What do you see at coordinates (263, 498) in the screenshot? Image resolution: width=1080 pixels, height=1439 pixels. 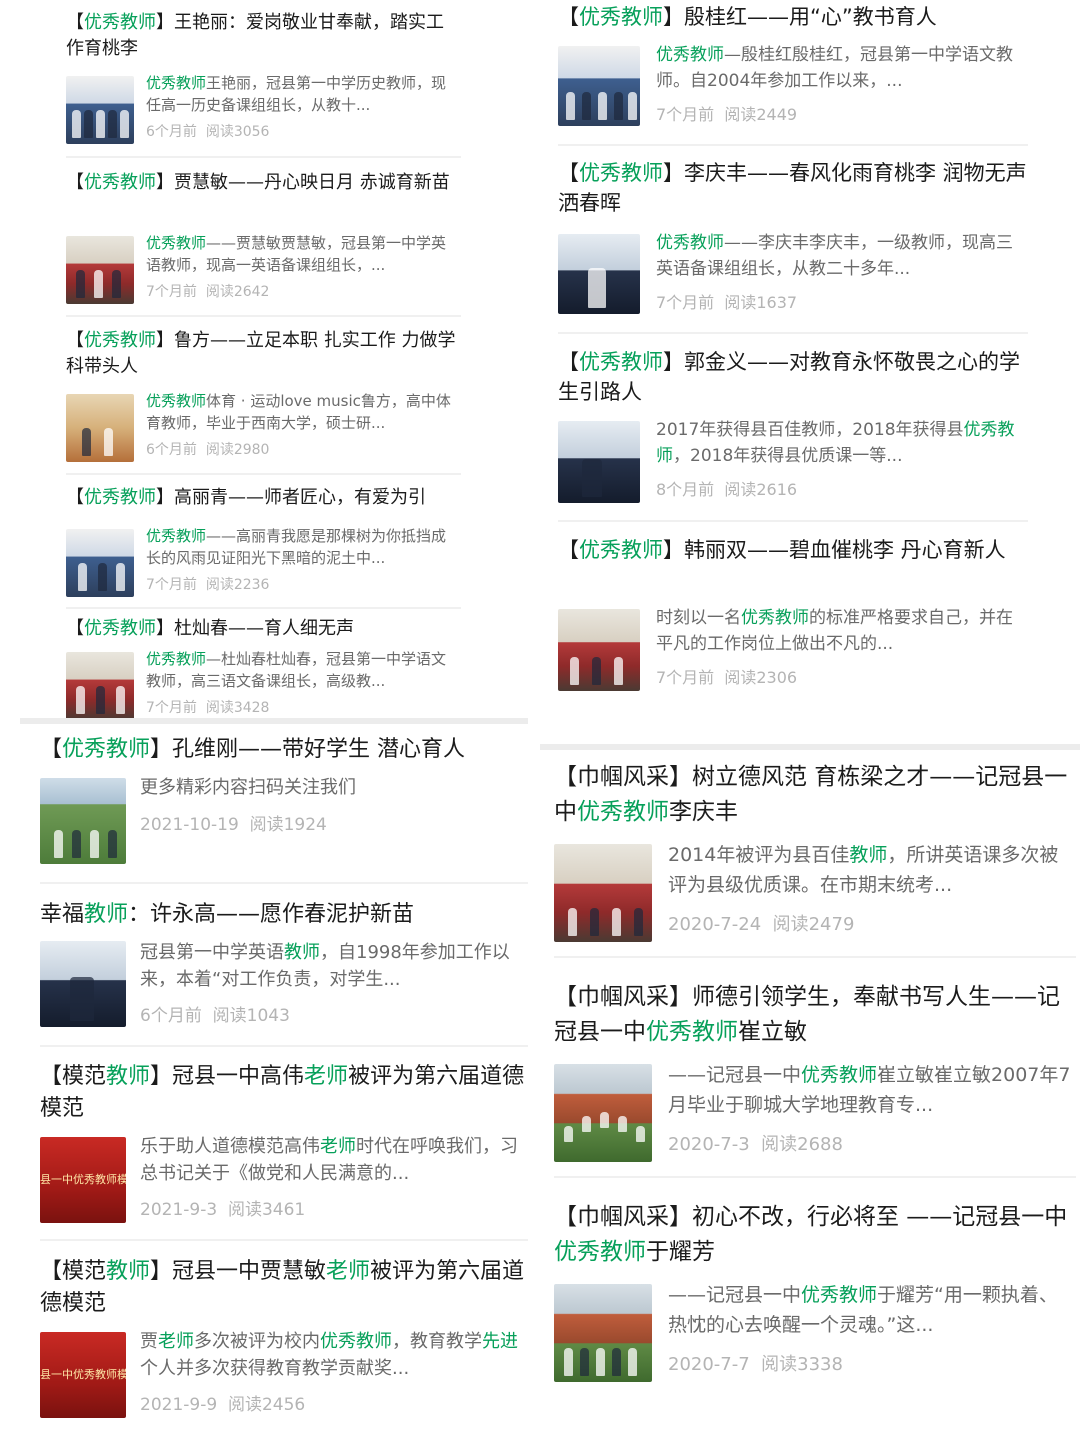 I see `article-title: 【优秀教师】高丽青——师者匠心，有爱为引` at bounding box center [263, 498].